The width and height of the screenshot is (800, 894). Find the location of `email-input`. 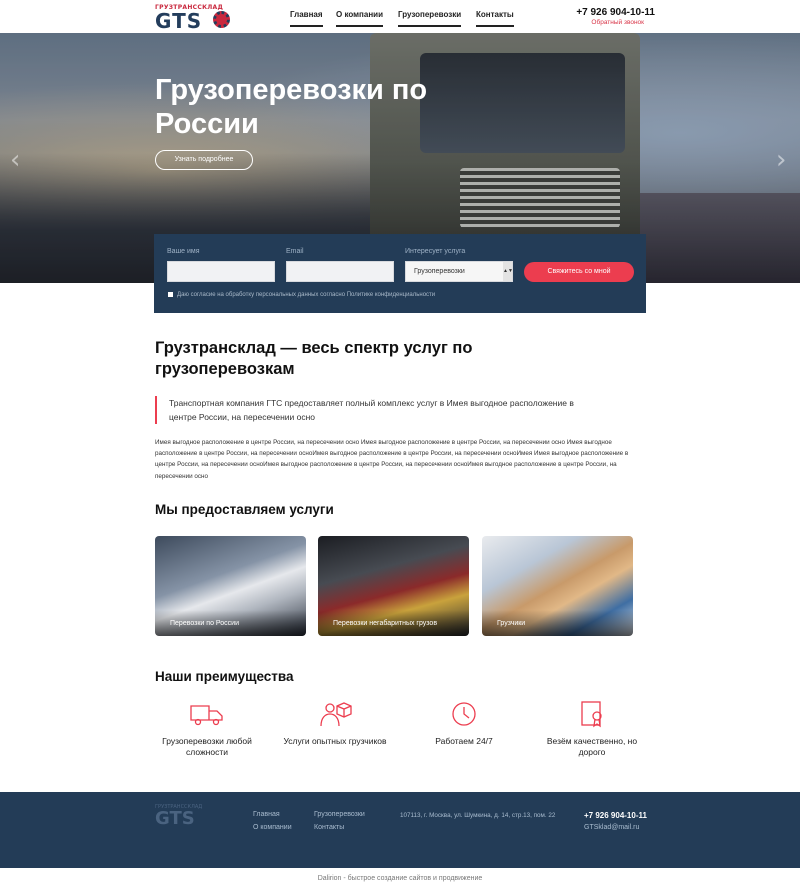

email-input is located at coordinates (340, 271).